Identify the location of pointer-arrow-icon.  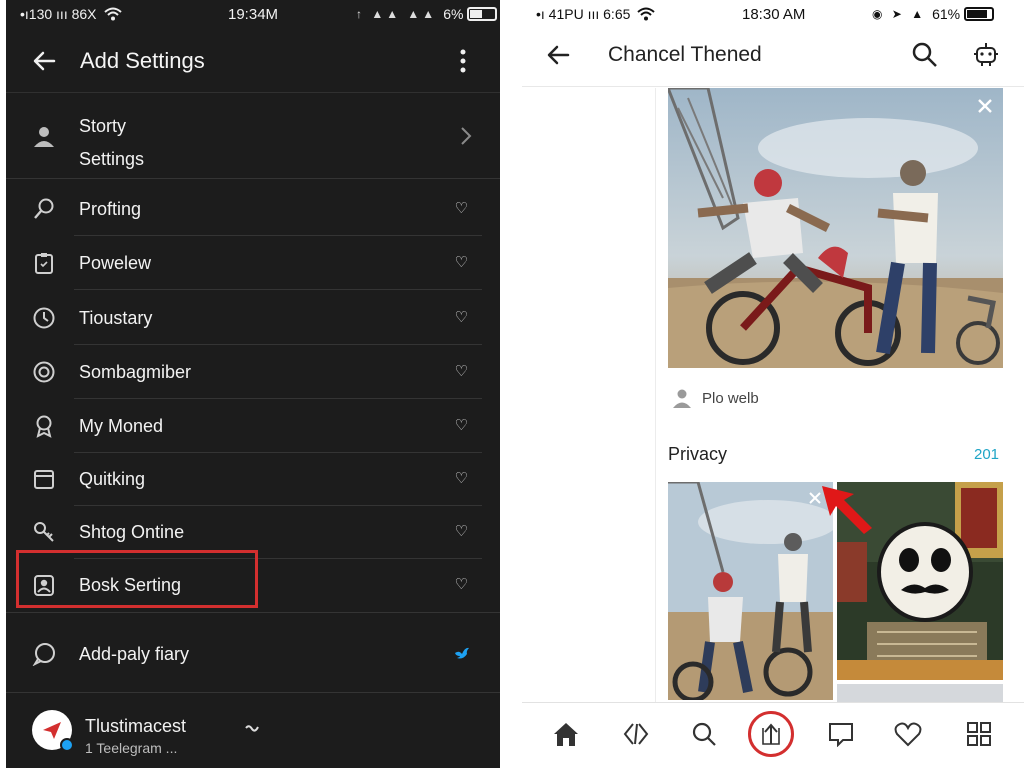
(847, 510).